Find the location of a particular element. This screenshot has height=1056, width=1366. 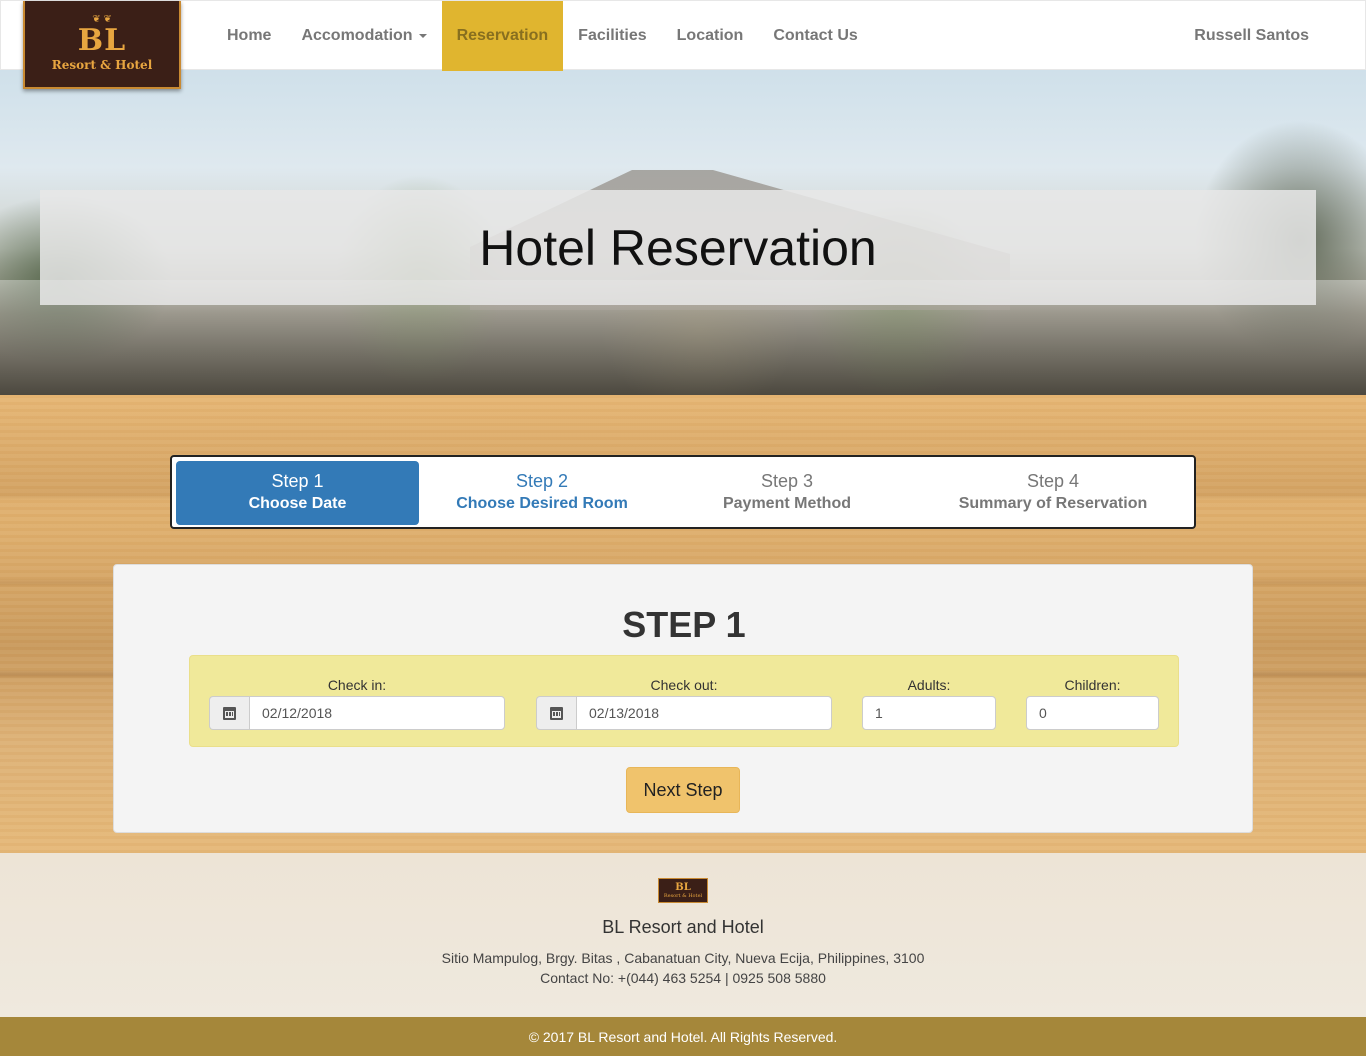

brand-logo: ❦ ❦ BL Resort & Hotel is located at coordinates (102, 45).